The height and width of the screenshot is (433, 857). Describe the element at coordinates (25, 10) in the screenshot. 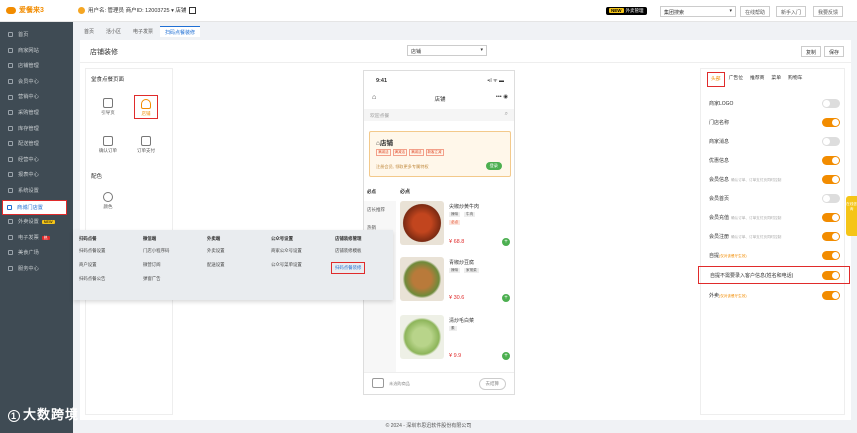

I see `app-logo: 爱餐来3` at that location.